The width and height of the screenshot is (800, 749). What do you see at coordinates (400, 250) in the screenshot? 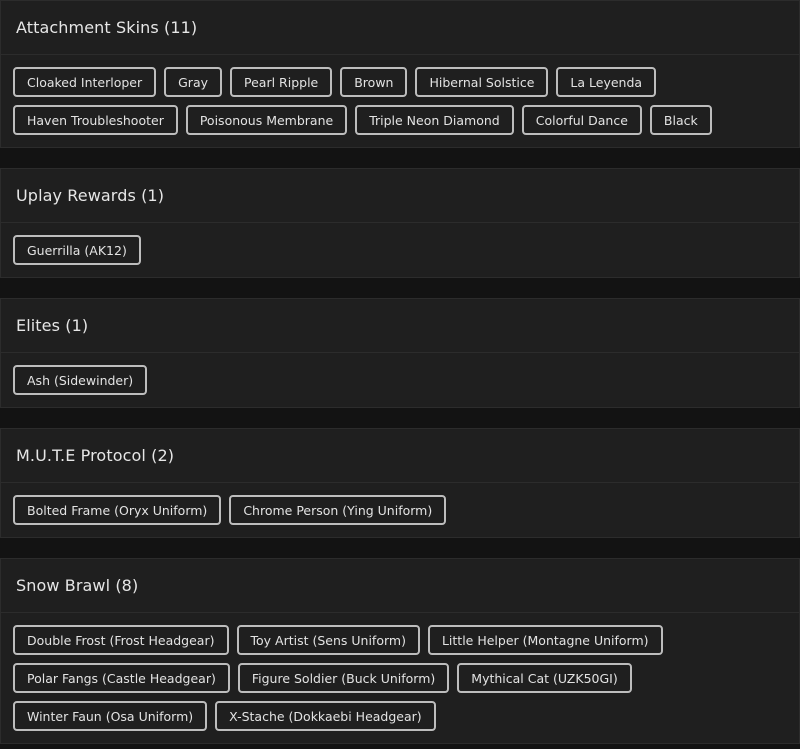
I see `chip-list: Guerrilla (AK12)` at bounding box center [400, 250].